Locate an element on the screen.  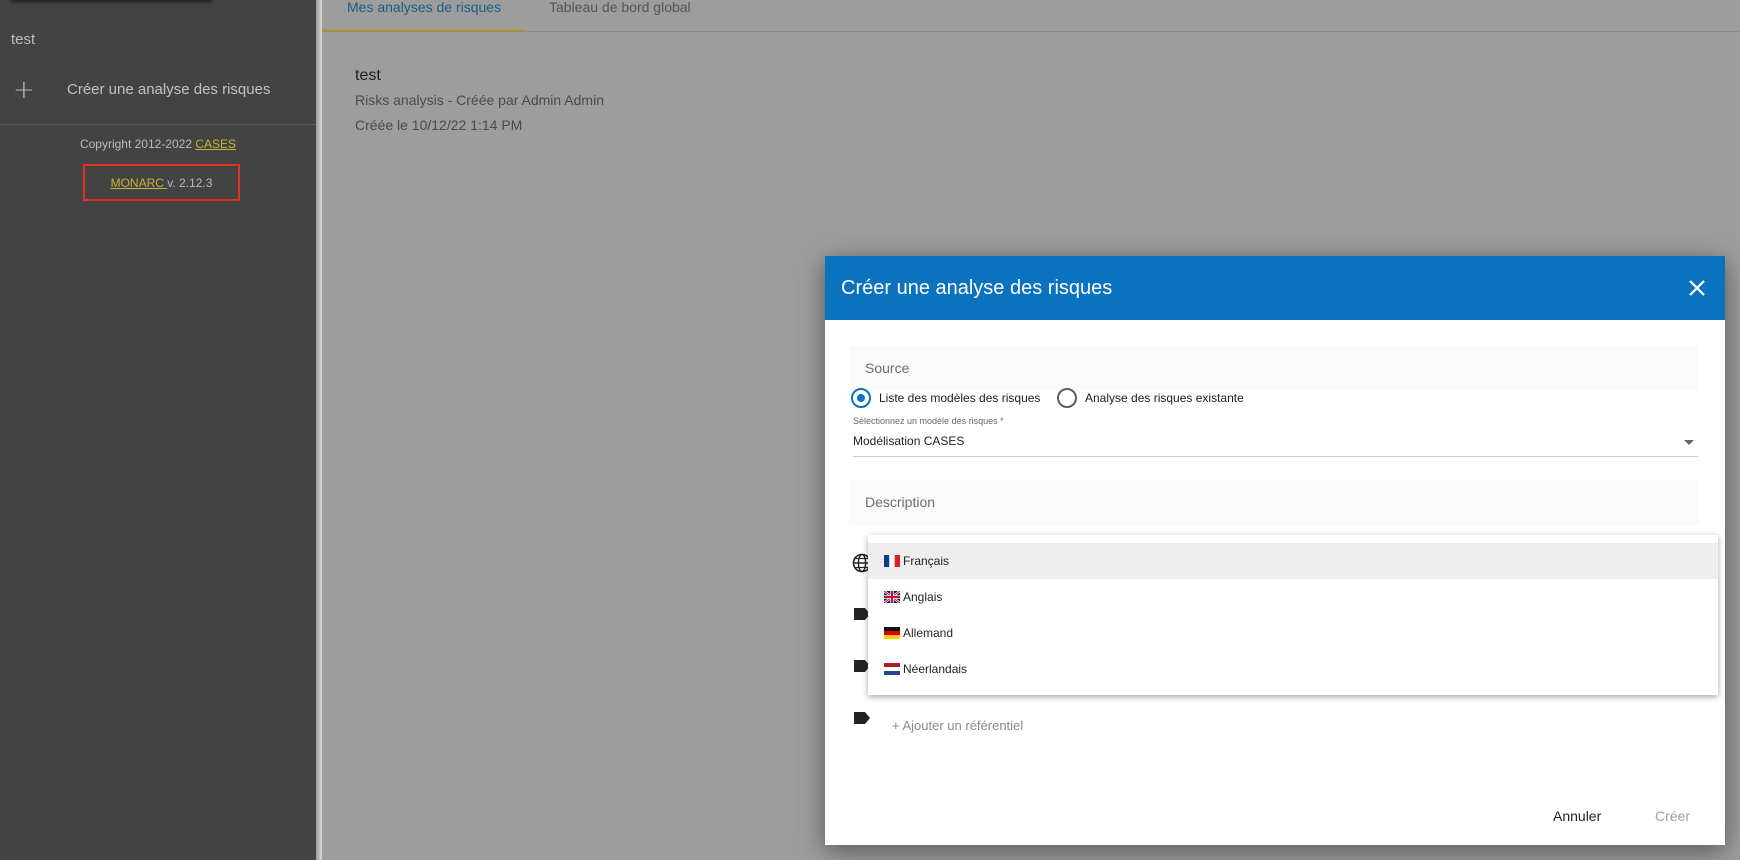
tab-global-dashboard-label: Tableau de bord global is located at coordinates (620, 7).